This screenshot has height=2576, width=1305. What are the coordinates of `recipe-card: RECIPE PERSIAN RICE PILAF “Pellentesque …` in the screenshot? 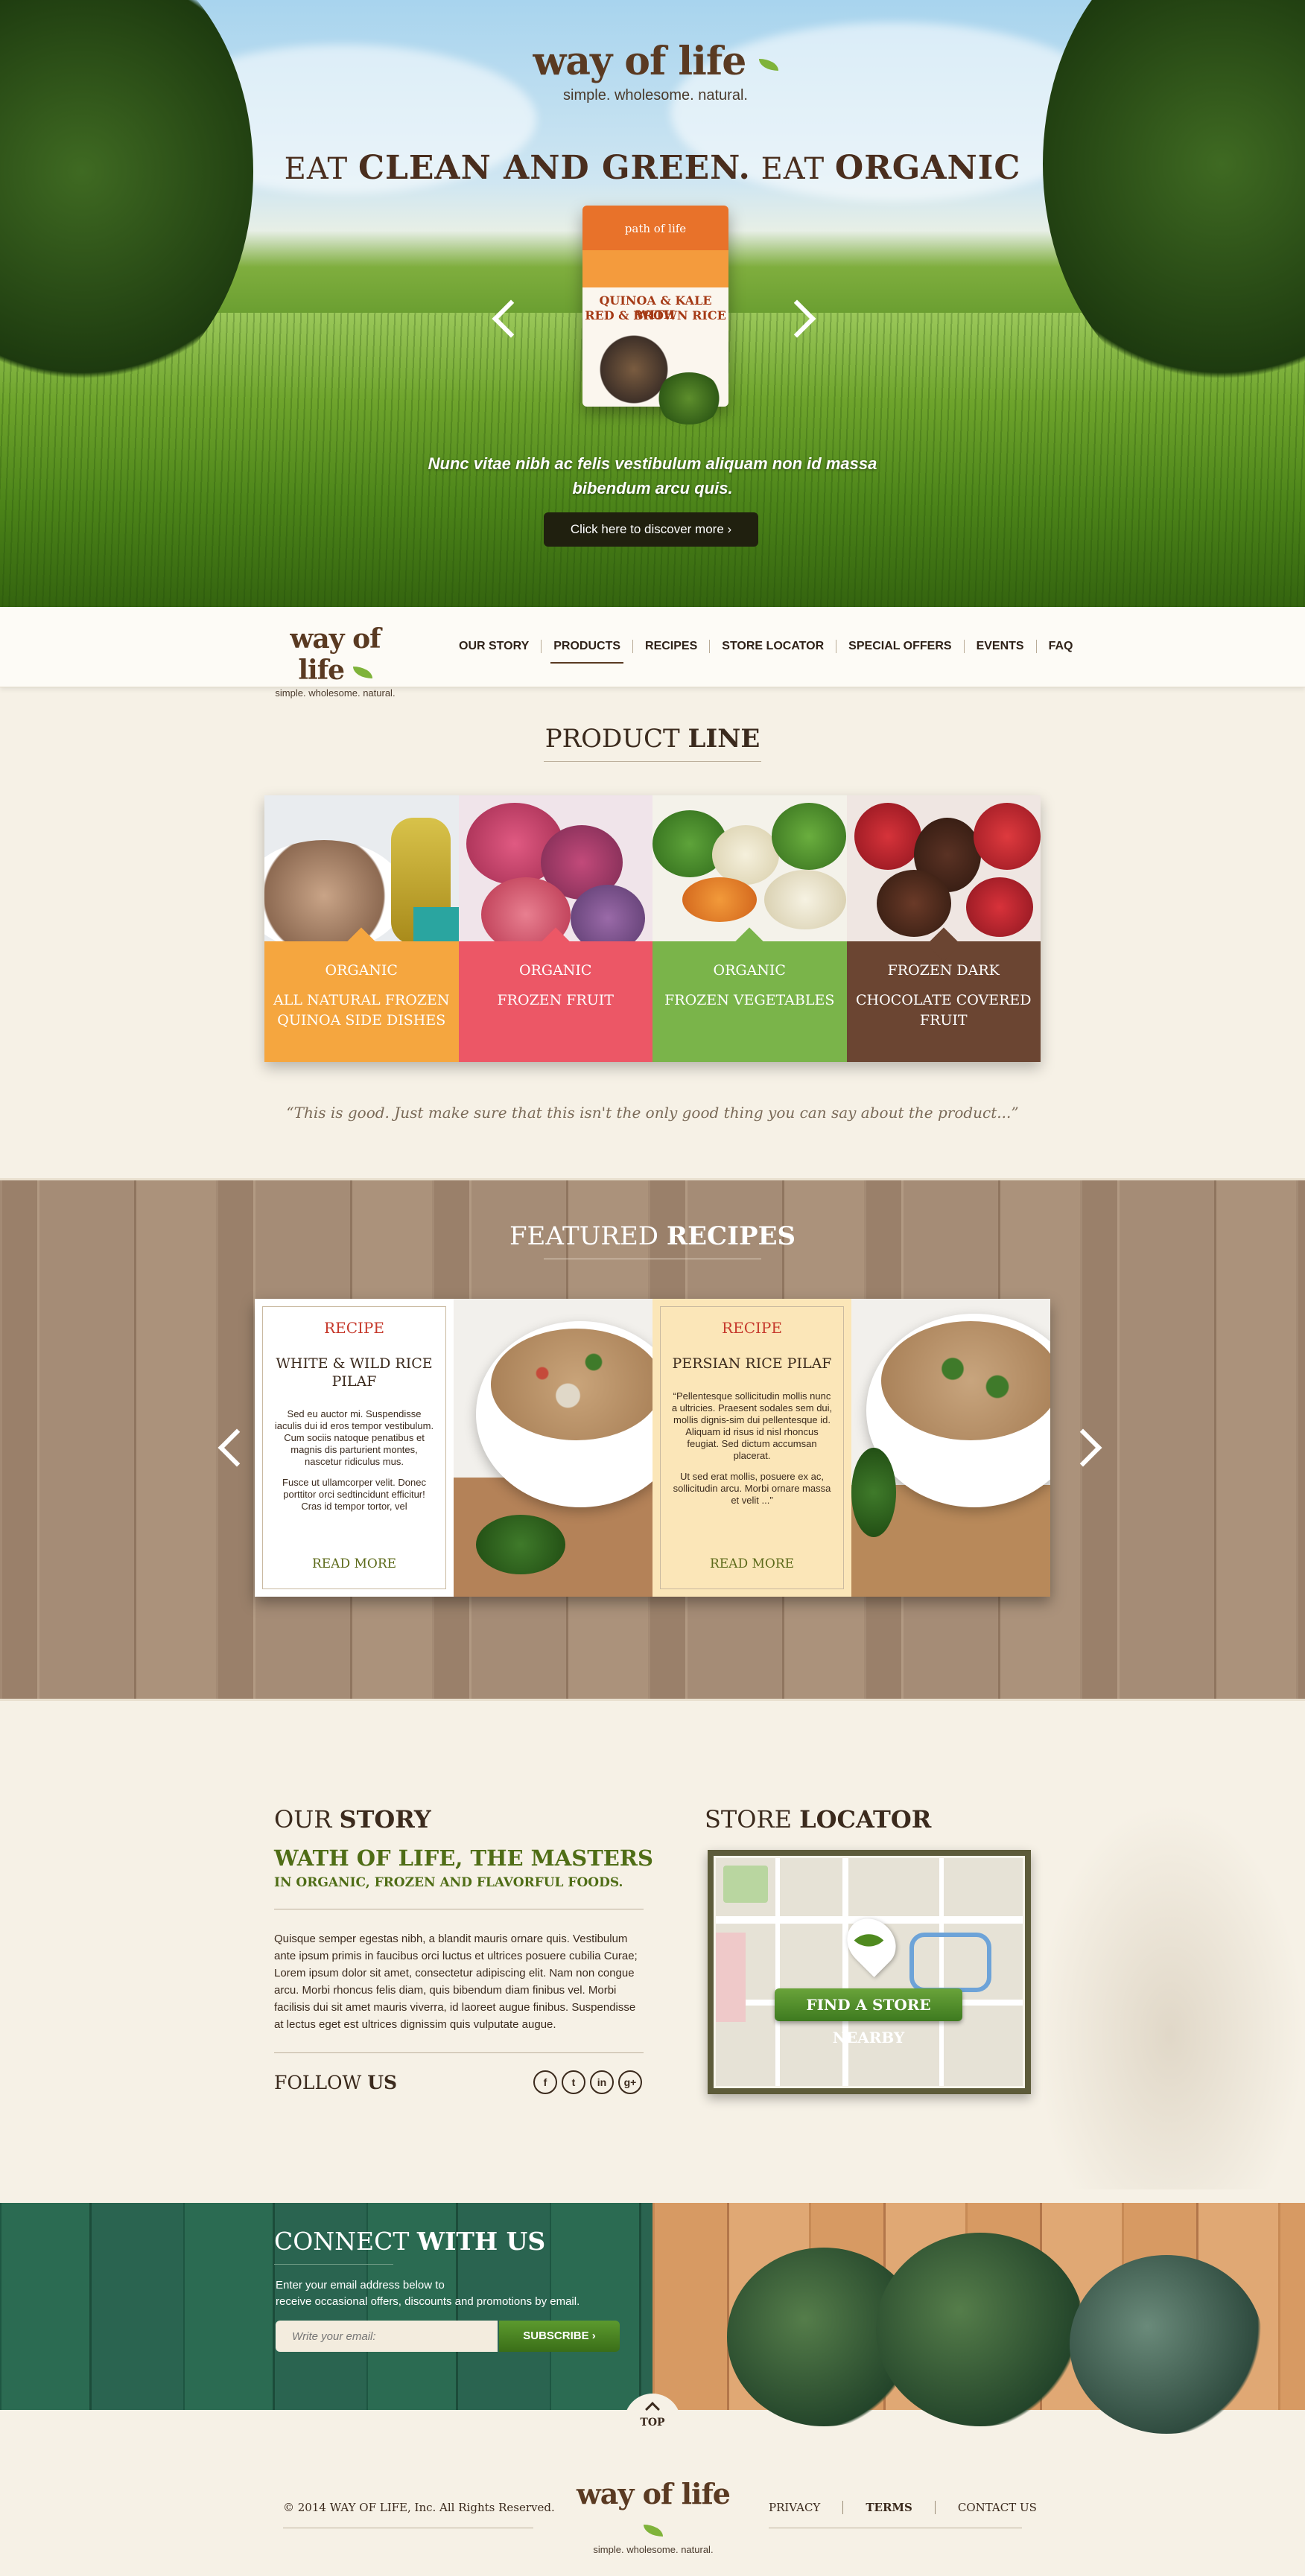 It's located at (752, 1448).